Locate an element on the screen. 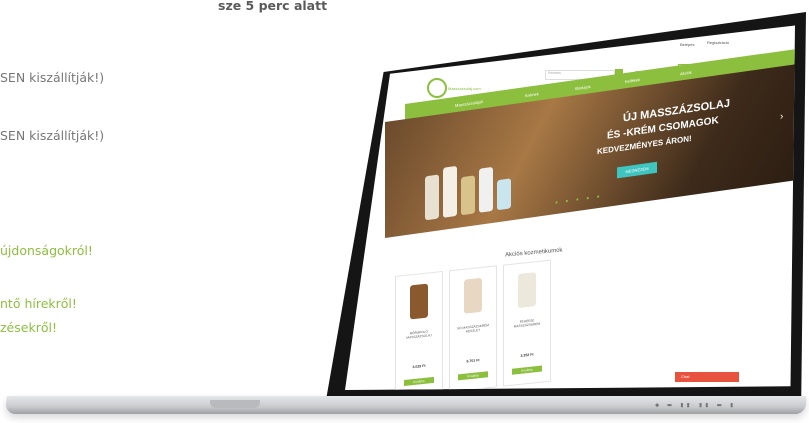 The height and width of the screenshot is (423, 809). product-card: SÓ MASSZÁZSKRÉM KÉSZLET 5.701 Ft Kosárba is located at coordinates (473, 327).